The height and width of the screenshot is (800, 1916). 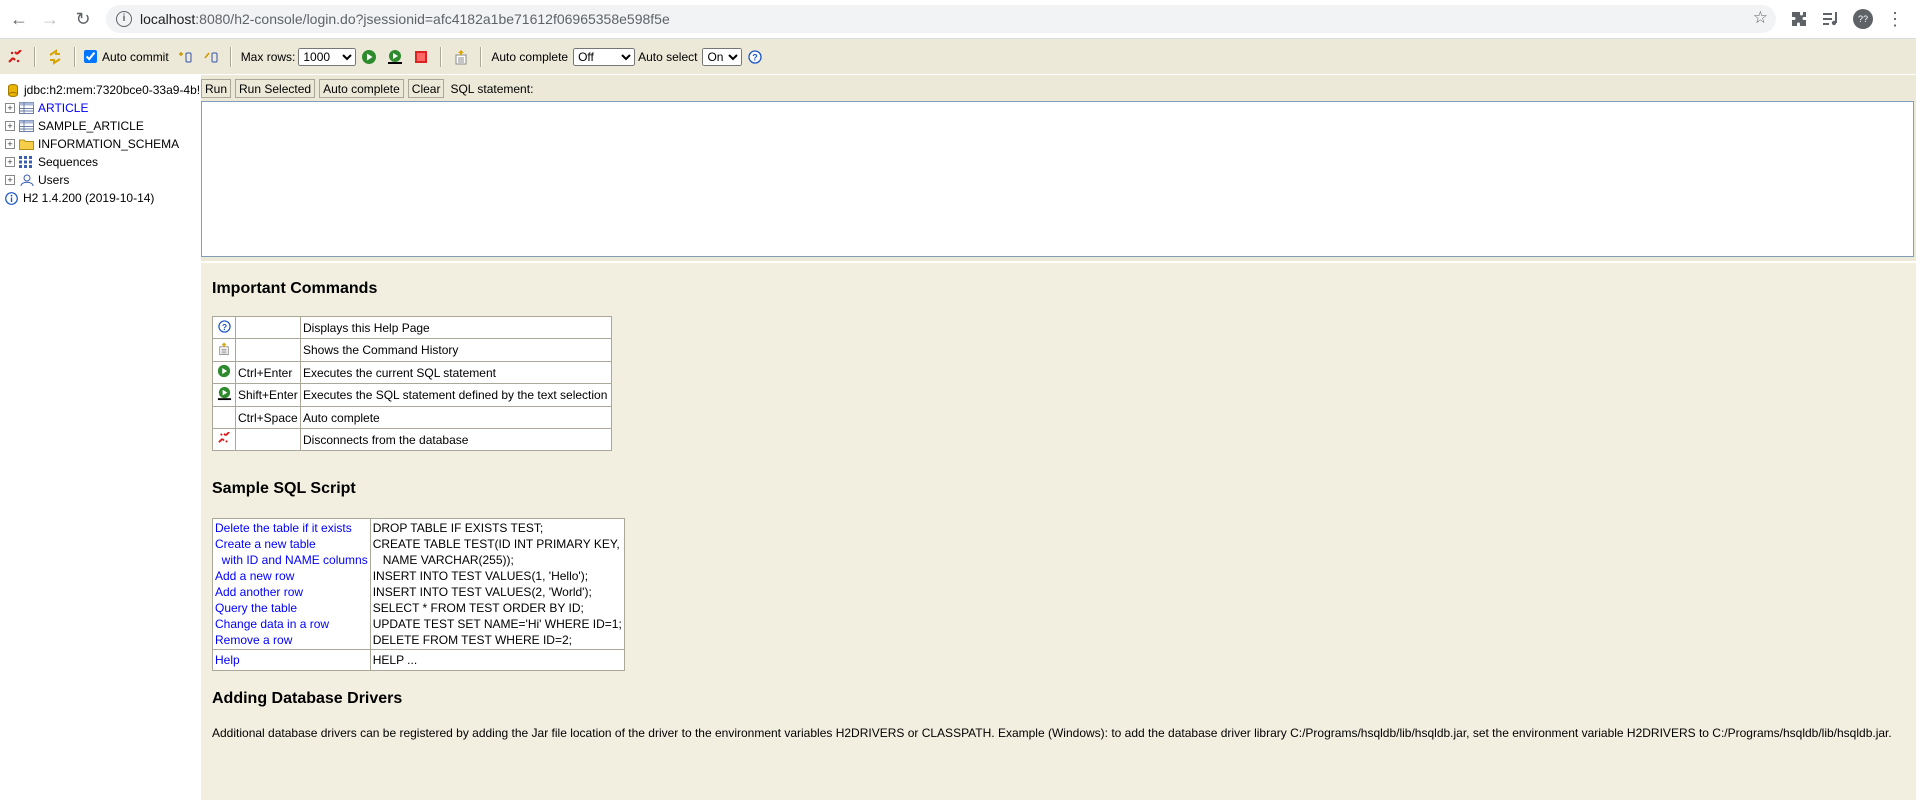 I want to click on auto-select-select: On, so click(x=722, y=56).